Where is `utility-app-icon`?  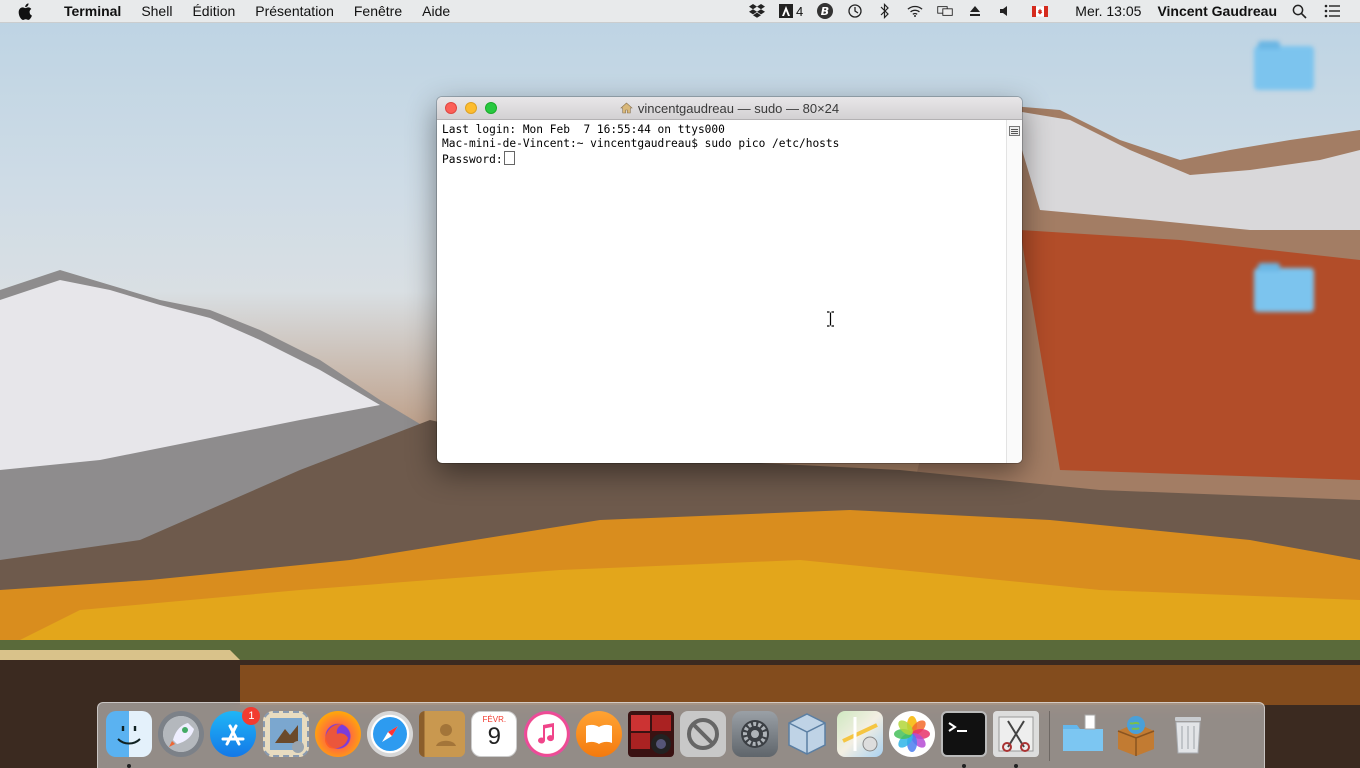 utility-app-icon is located at coordinates (703, 734).